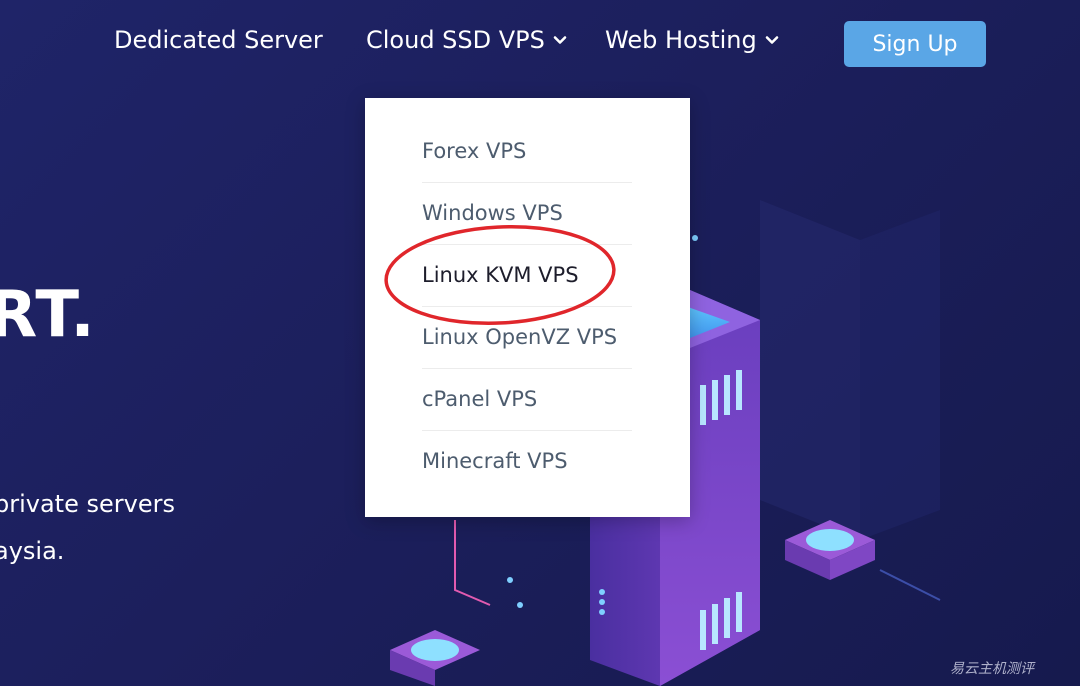  I want to click on hero-subtitle-line2: aysia., so click(32, 551).